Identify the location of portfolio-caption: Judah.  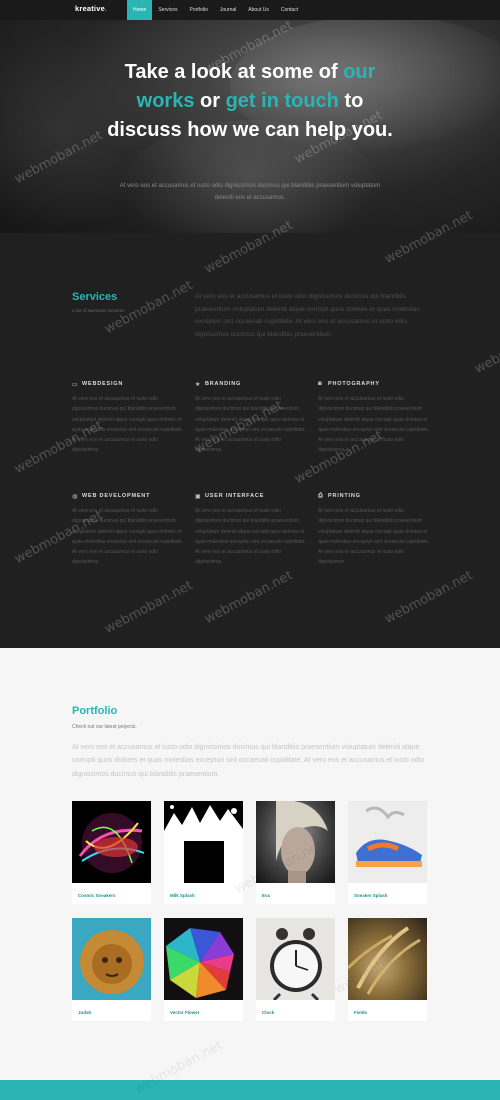
(85, 1012).